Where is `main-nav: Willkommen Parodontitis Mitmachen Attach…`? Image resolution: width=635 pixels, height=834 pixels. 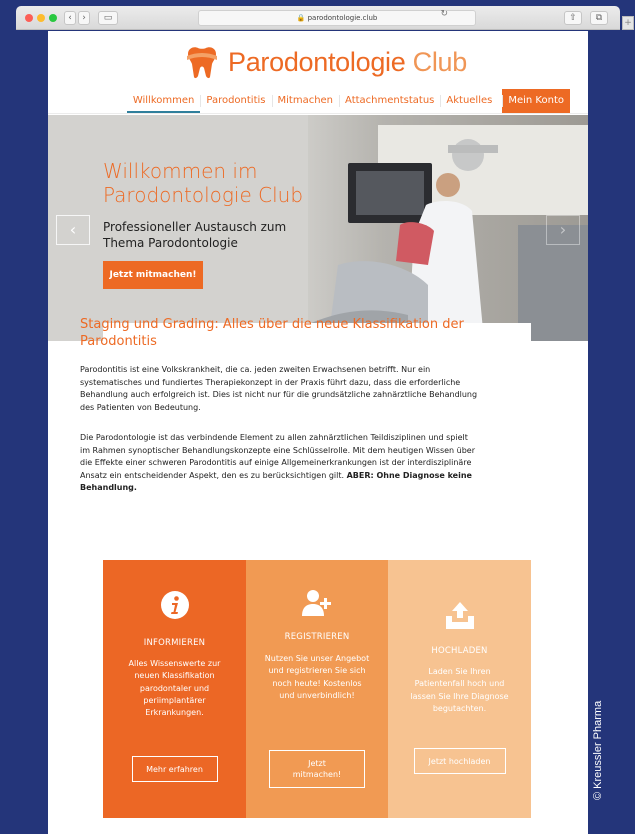 main-nav: Willkommen Parodontitis Mitmachen Attach… is located at coordinates (348, 101).